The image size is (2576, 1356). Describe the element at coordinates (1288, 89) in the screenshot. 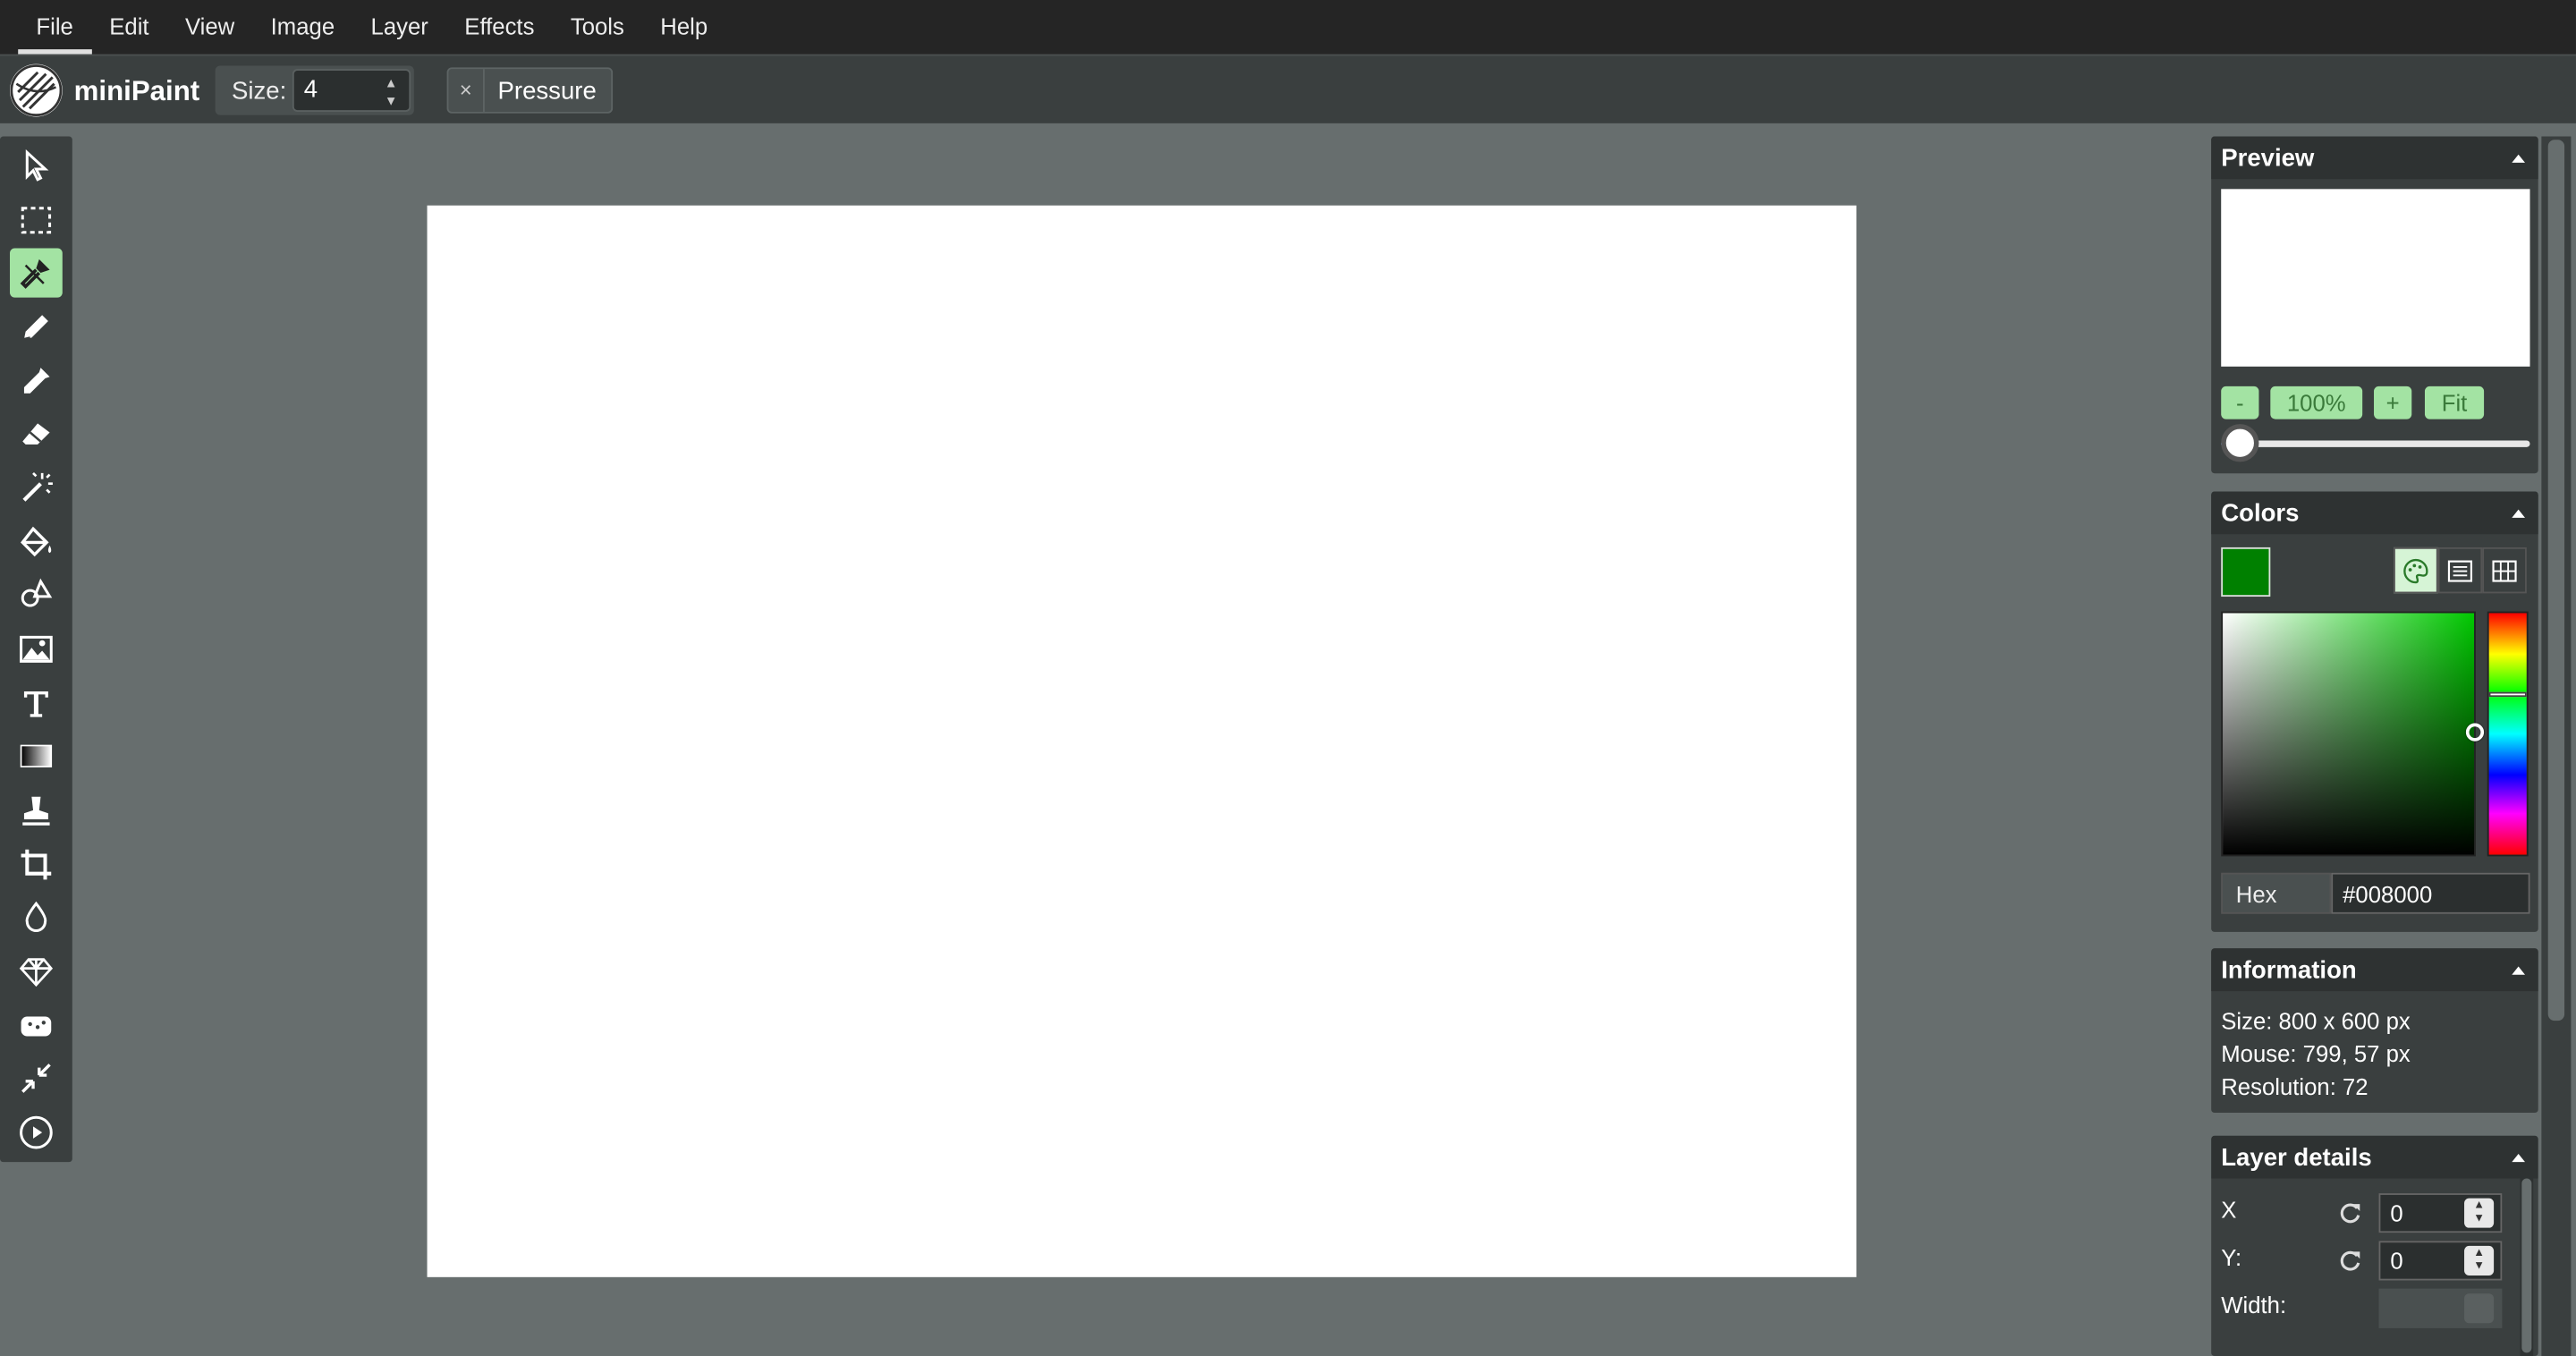

I see `tool-options-bar: miniPaint Size: 4 ▲ ▼ × Pressure` at that location.